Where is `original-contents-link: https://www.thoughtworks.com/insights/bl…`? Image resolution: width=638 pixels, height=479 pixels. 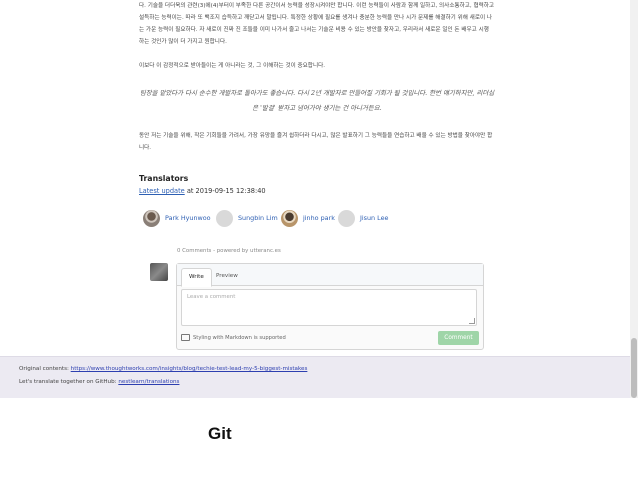 original-contents-link: https://www.thoughtworks.com/insights/bl… is located at coordinates (189, 369).